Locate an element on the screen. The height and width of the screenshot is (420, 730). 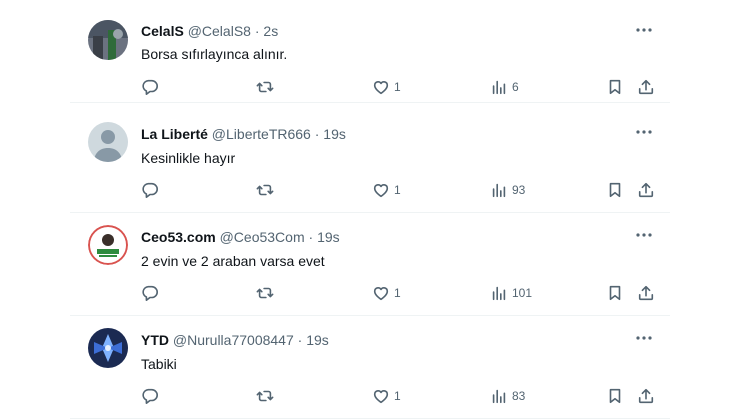
display-name: CelalS is located at coordinates (162, 31).